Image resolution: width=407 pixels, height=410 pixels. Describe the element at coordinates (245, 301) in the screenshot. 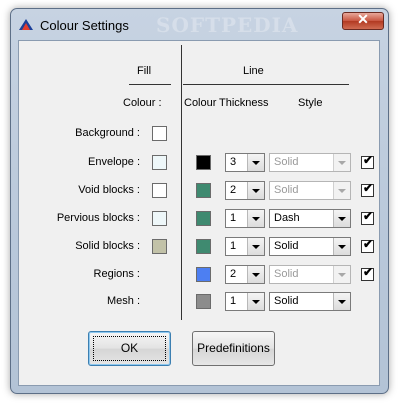

I see `thickness-dropdown-mesh: 1` at that location.